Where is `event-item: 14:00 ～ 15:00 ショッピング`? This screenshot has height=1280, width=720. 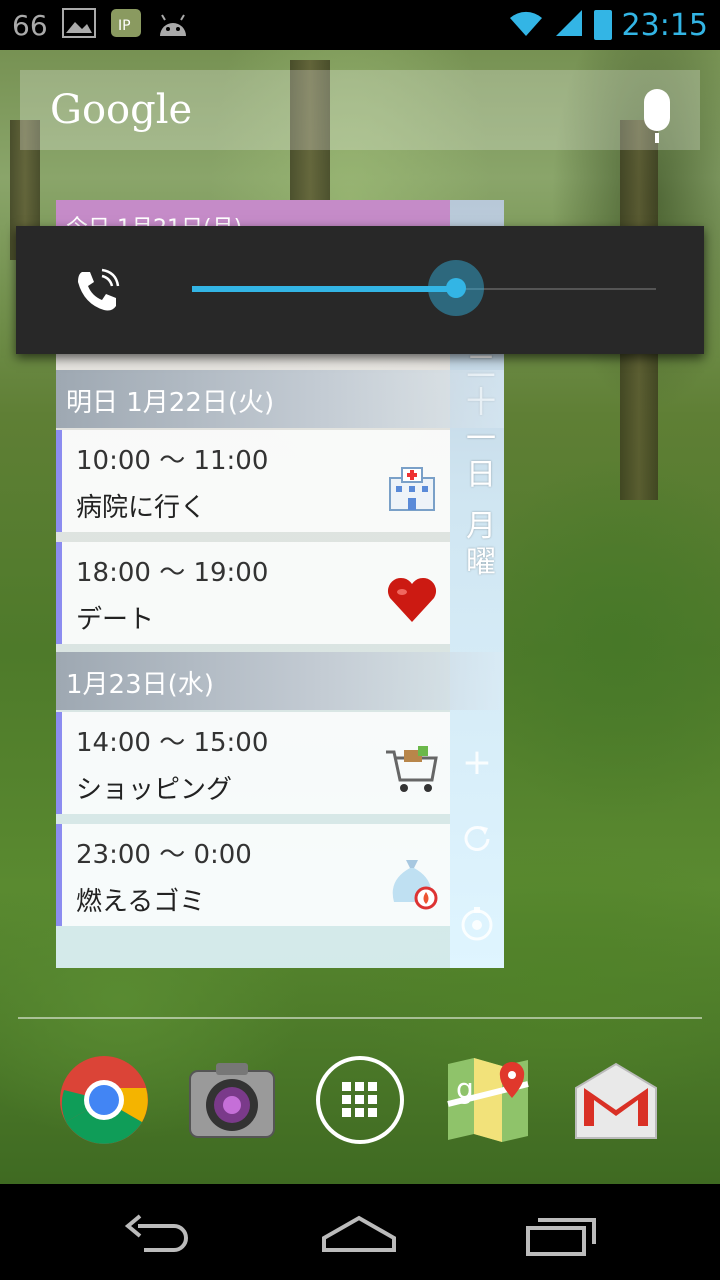 event-item: 14:00 ～ 15:00 ショッピング is located at coordinates (253, 763).